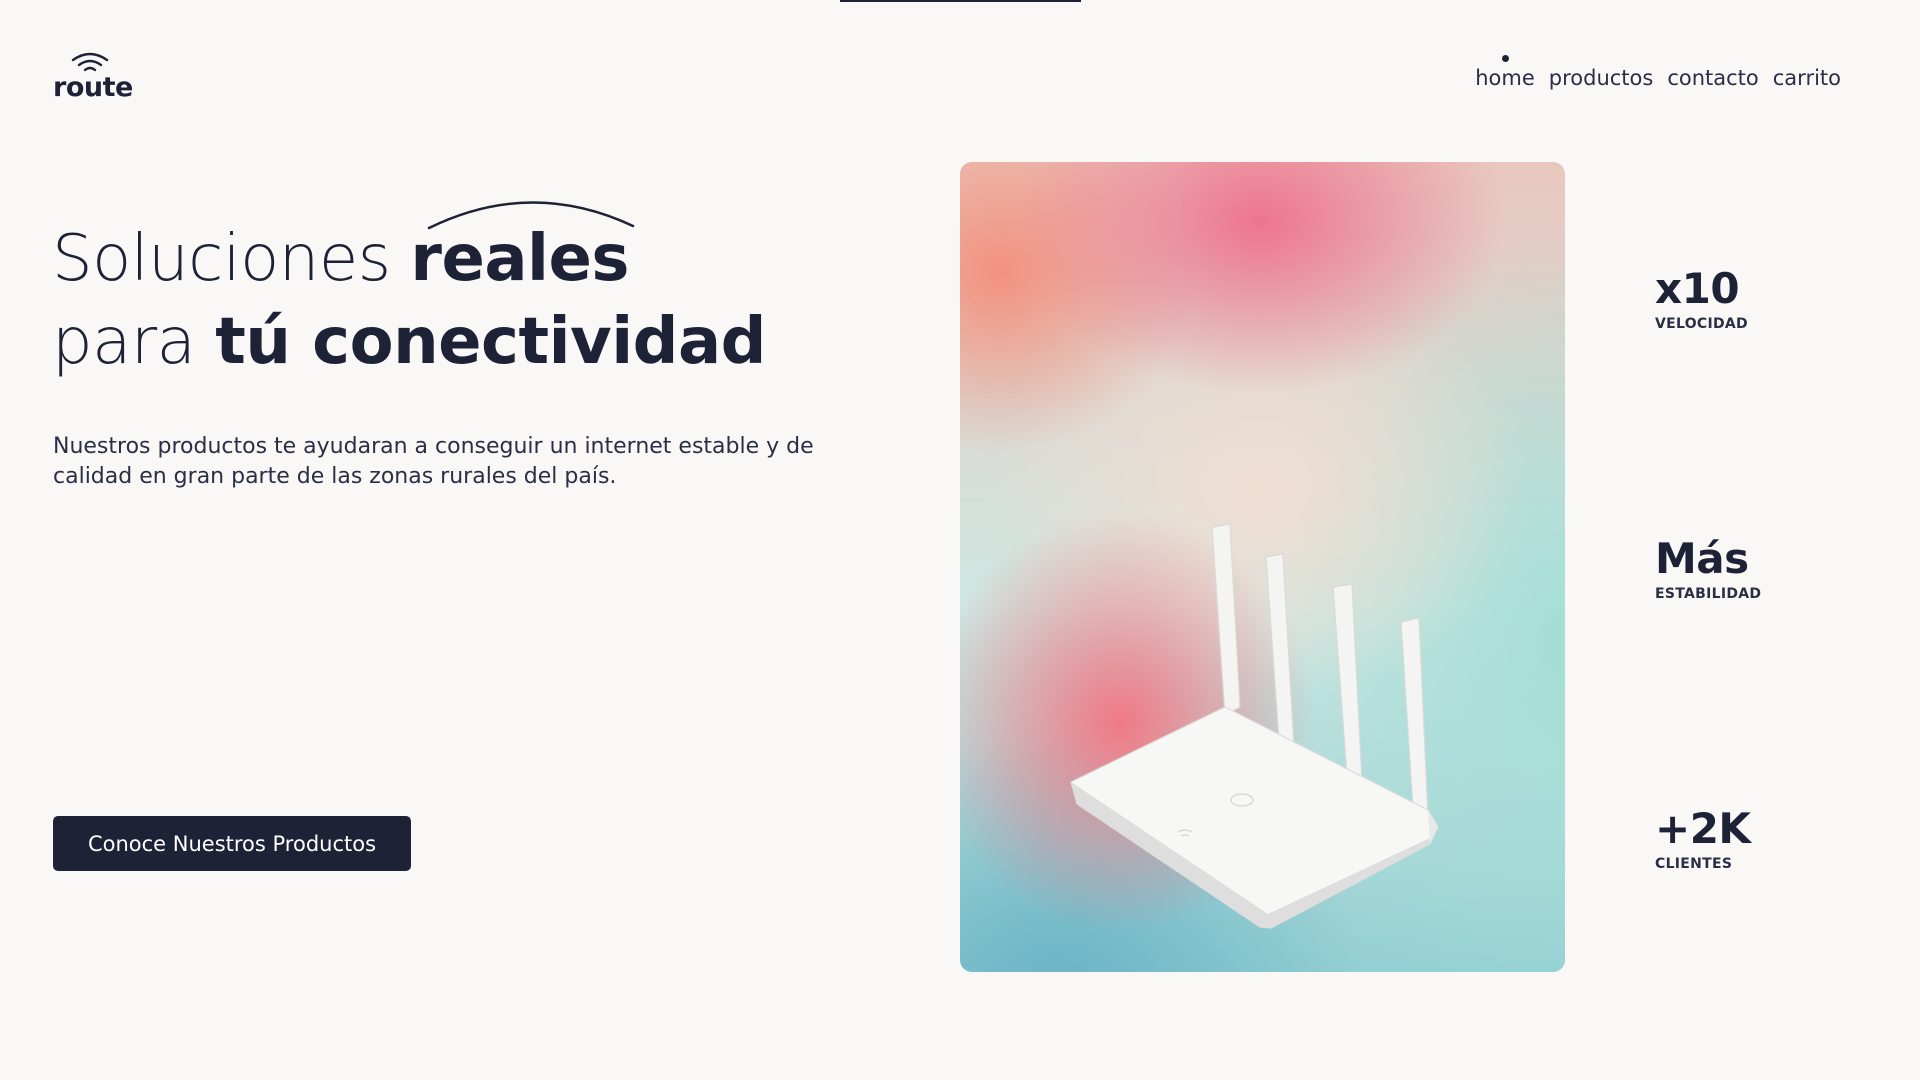 The image size is (1920, 1080). I want to click on nav-item-home: home, so click(1505, 72).